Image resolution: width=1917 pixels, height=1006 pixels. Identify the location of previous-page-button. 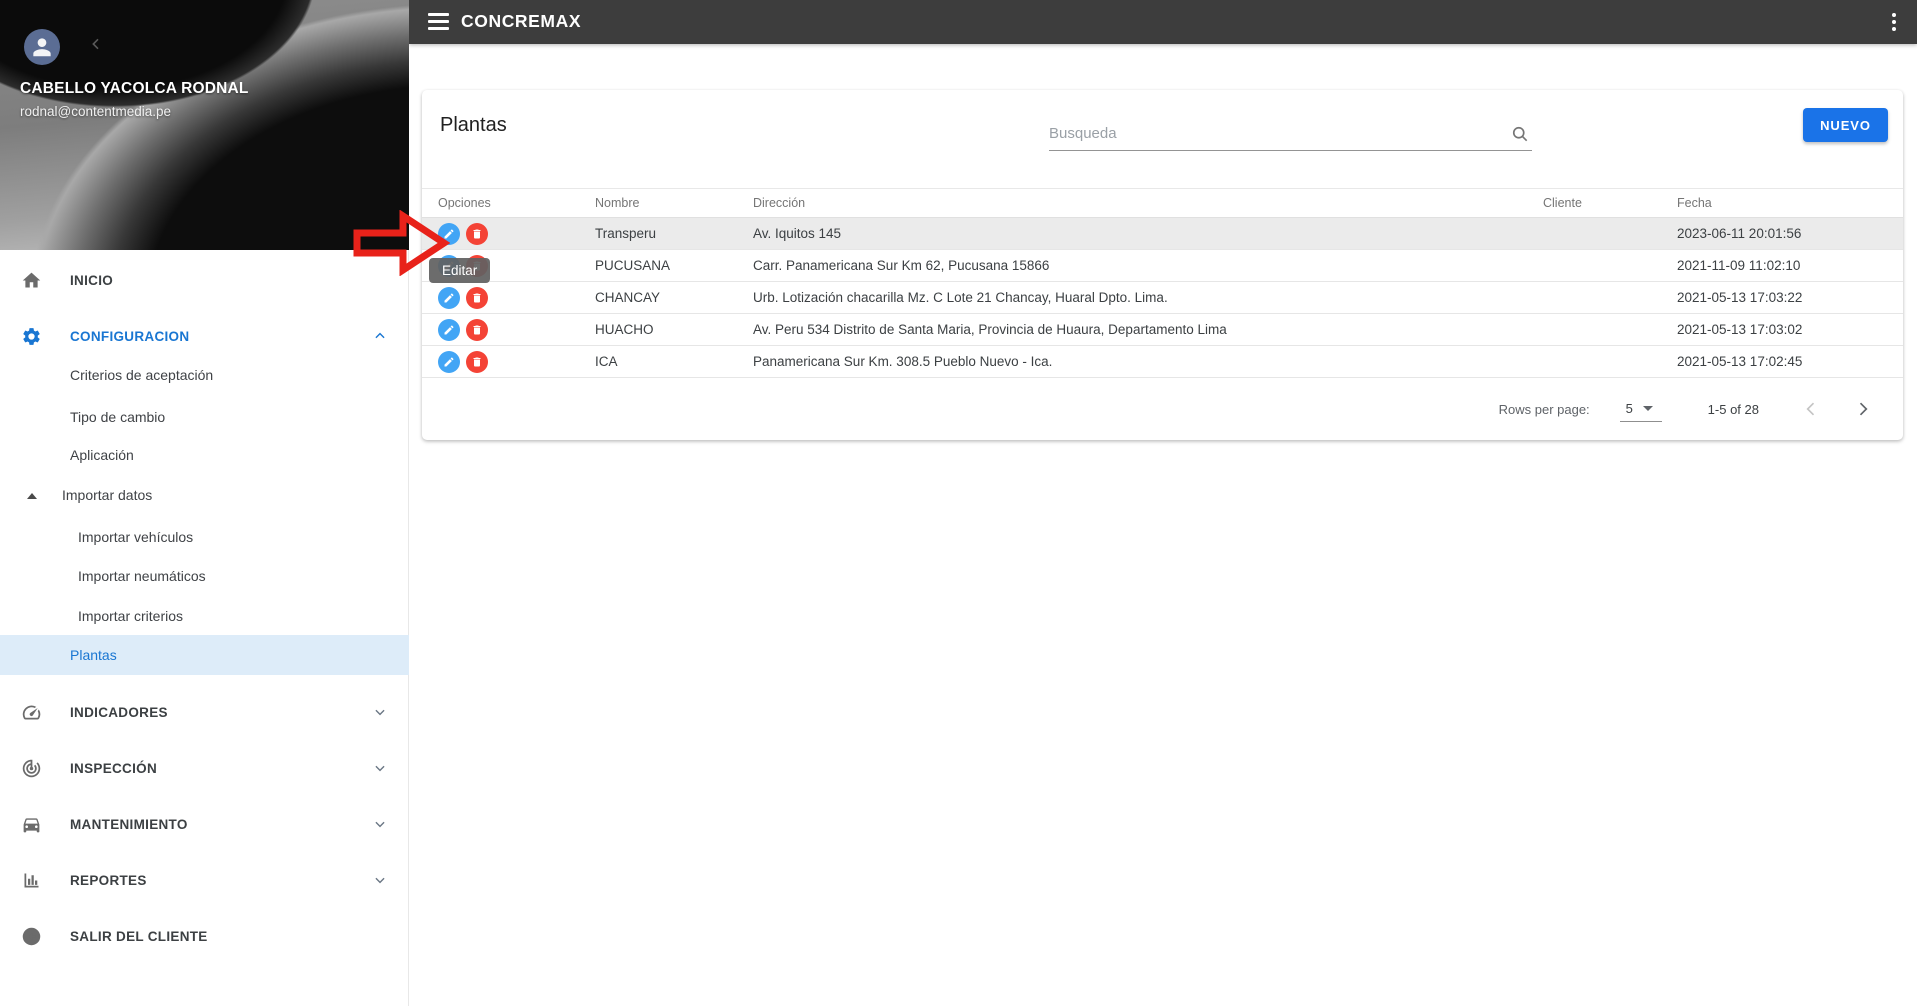
(1811, 409).